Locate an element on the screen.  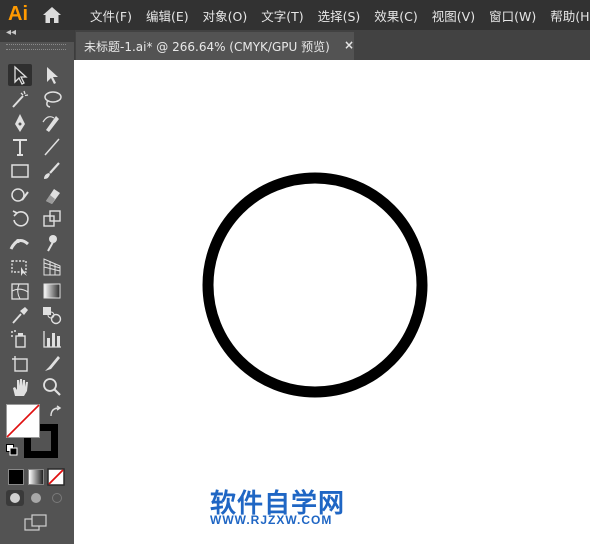
shaper-tool-icon is located at coordinates (20, 195).